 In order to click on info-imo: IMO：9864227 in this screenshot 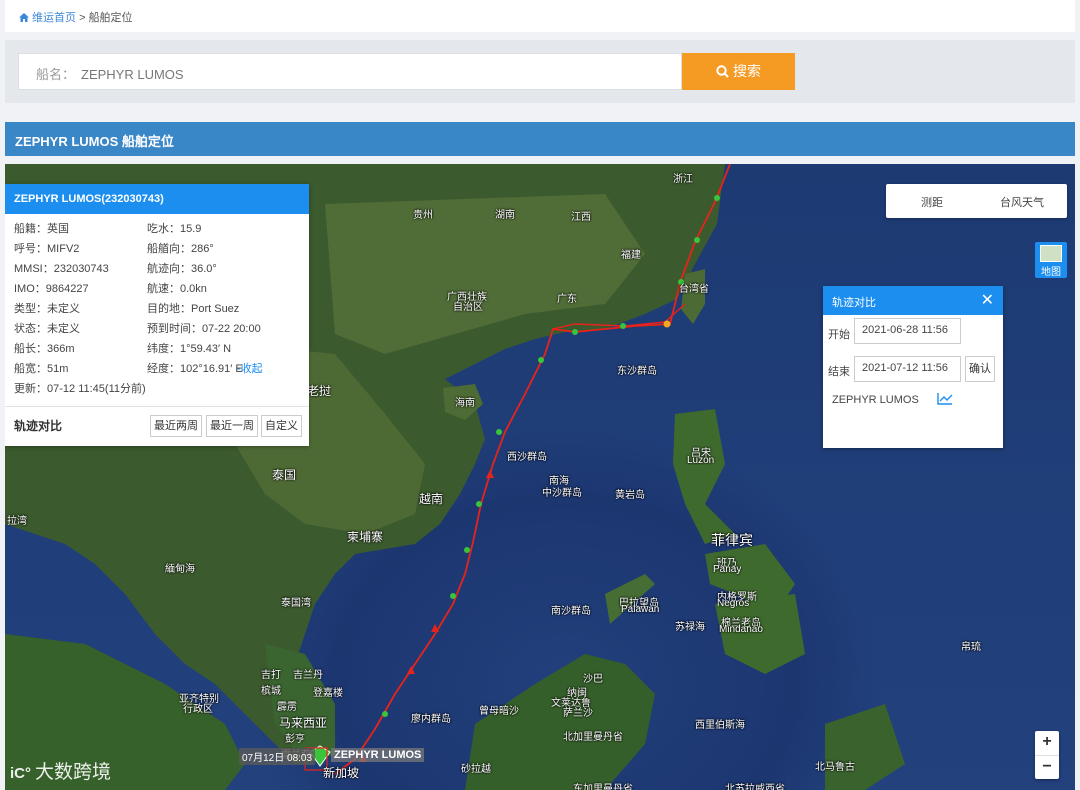, I will do `click(51, 289)`.